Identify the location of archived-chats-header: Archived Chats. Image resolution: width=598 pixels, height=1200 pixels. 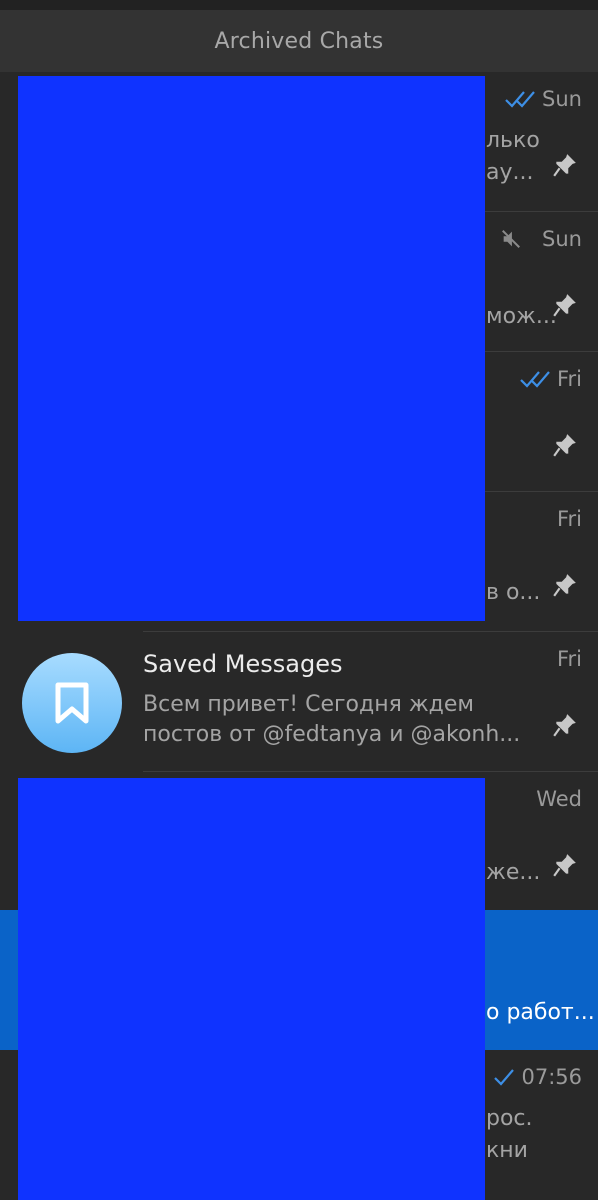
(299, 41).